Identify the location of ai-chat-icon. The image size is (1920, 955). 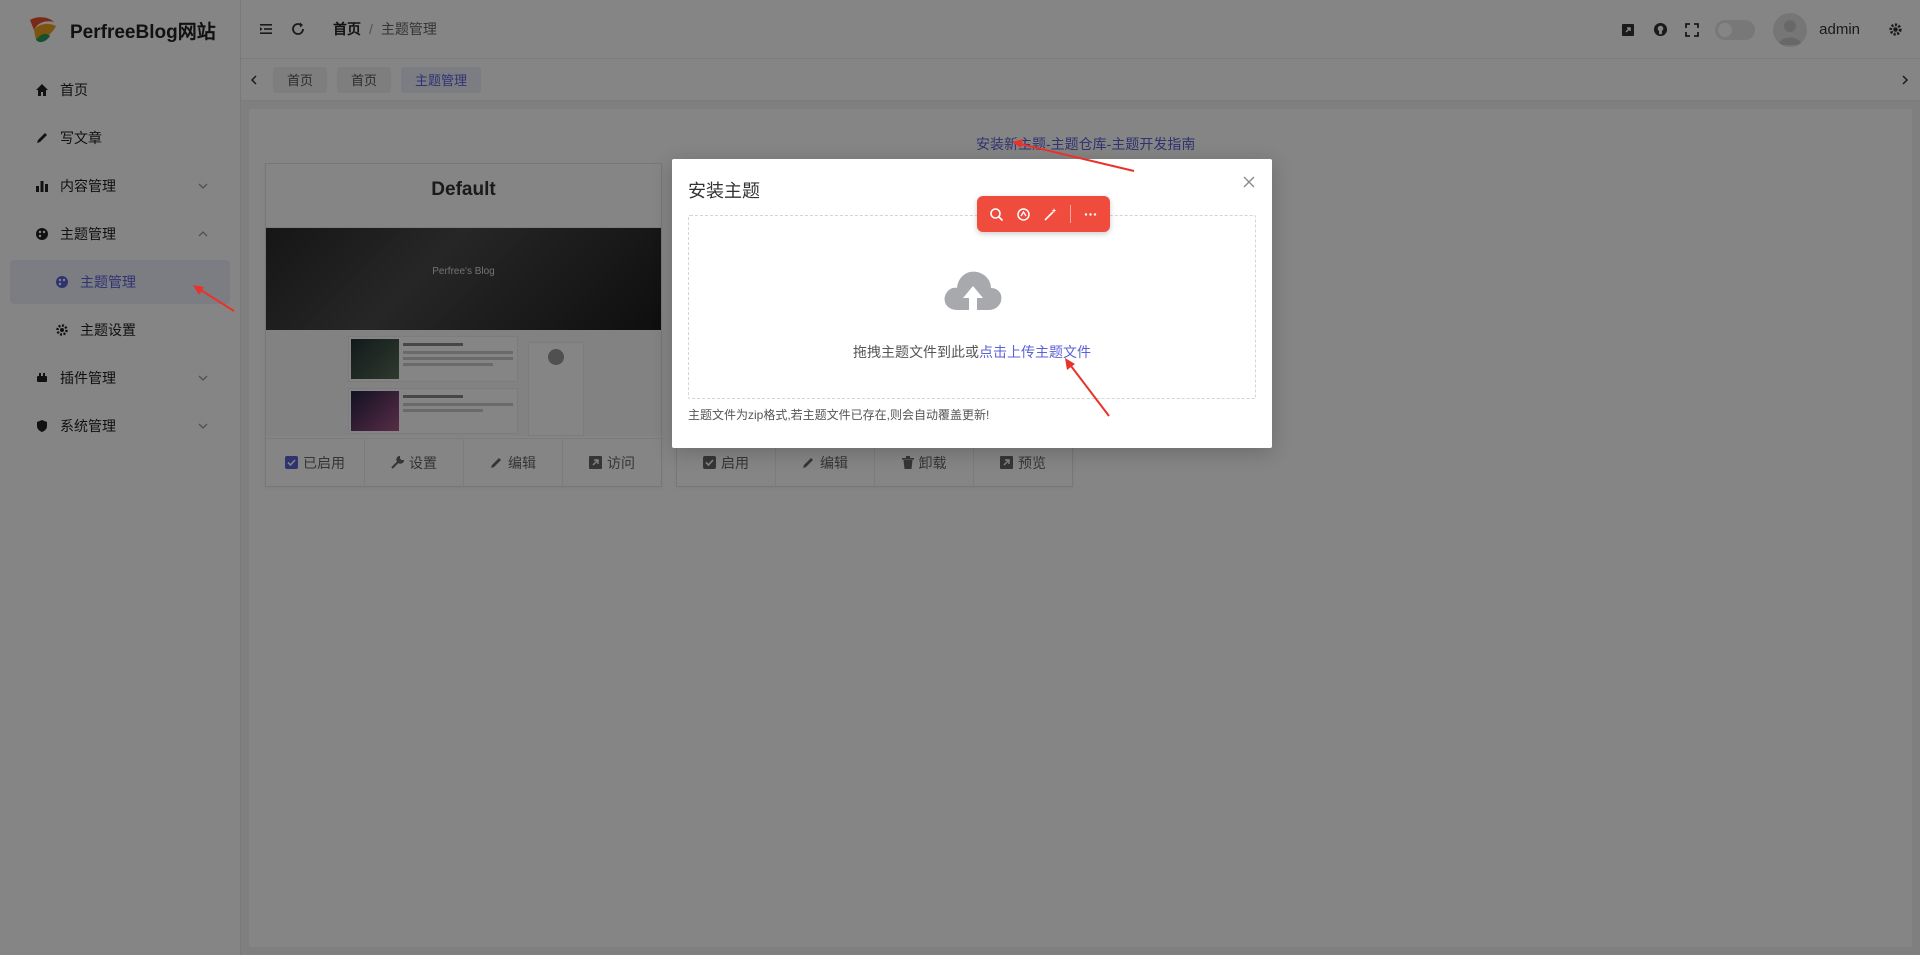
(1023, 214).